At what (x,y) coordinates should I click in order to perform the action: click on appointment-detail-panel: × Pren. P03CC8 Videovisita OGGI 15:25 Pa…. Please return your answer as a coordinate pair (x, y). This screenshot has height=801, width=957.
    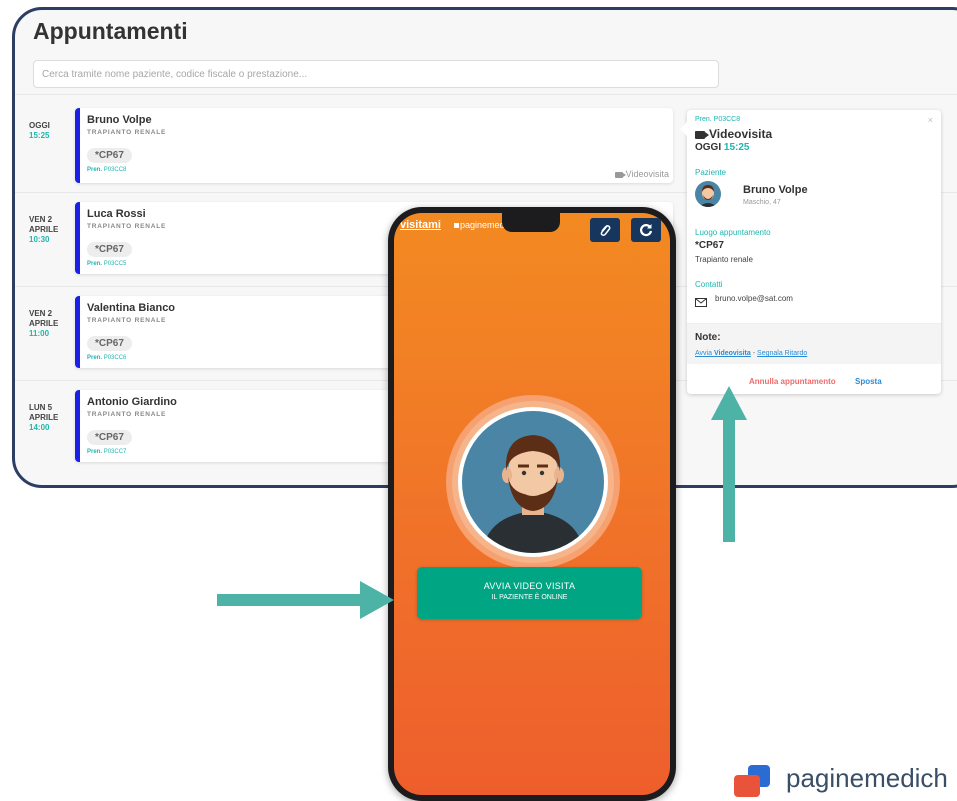
    Looking at the image, I should click on (810, 252).